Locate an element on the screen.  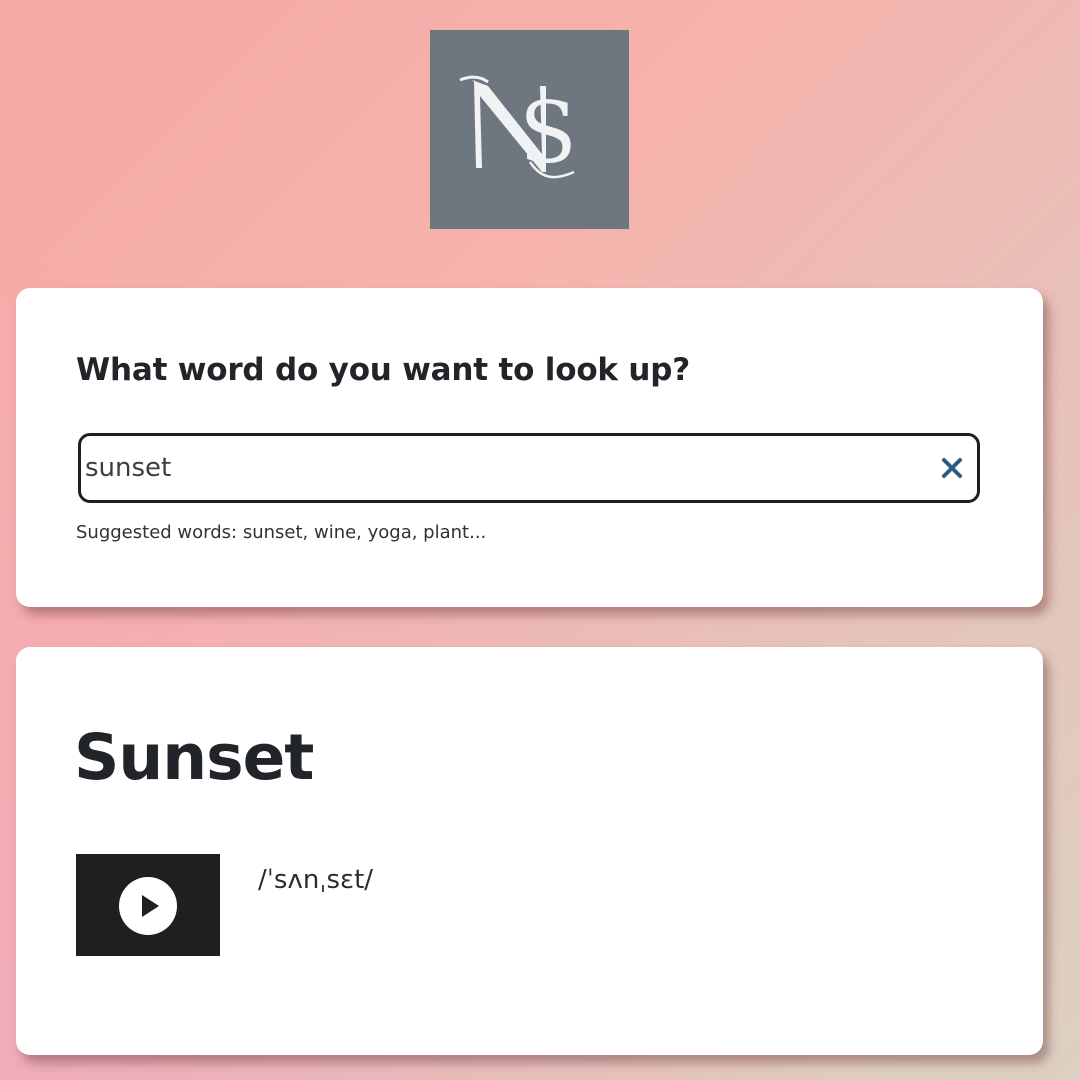
ns-monogram-icon: S is located at coordinates (518, 128).